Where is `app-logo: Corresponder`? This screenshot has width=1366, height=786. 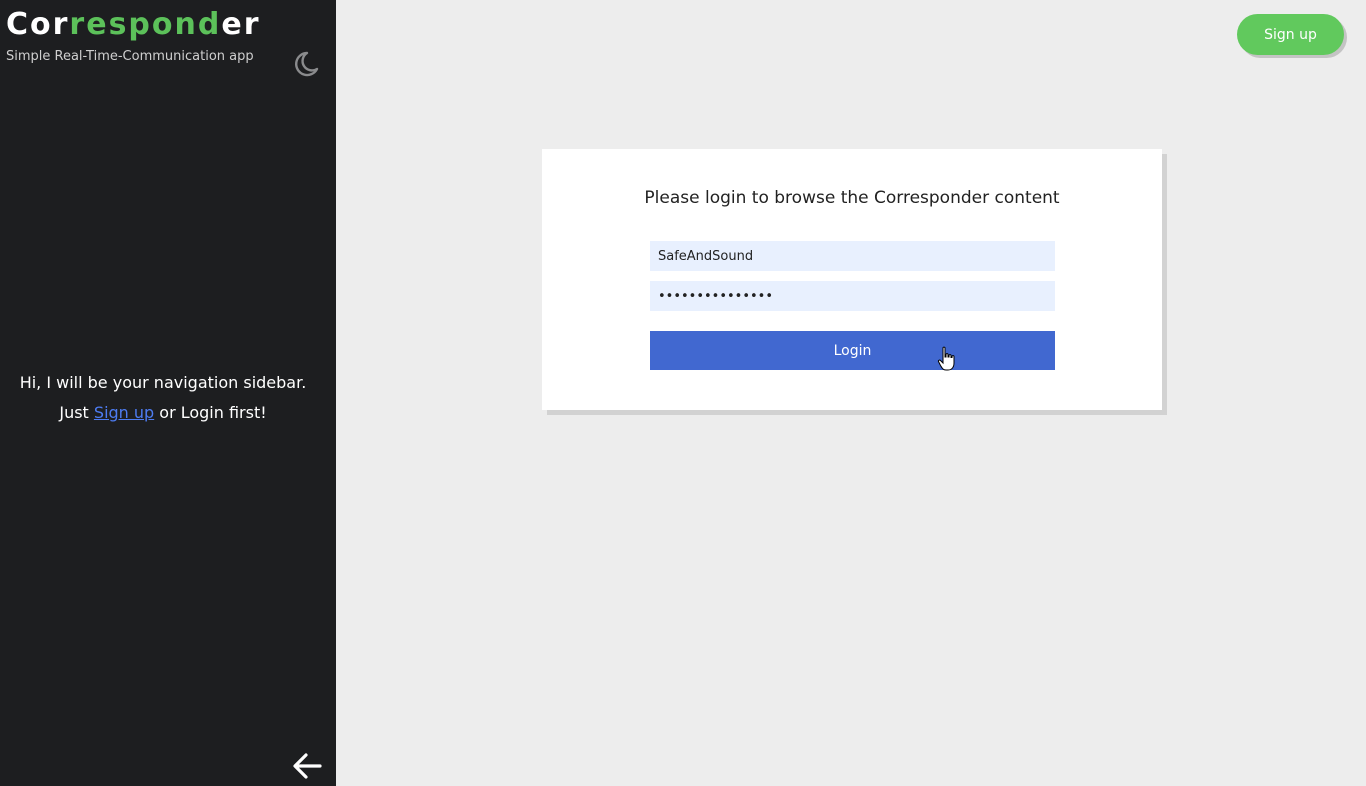
app-logo: Corresponder is located at coordinates (133, 25).